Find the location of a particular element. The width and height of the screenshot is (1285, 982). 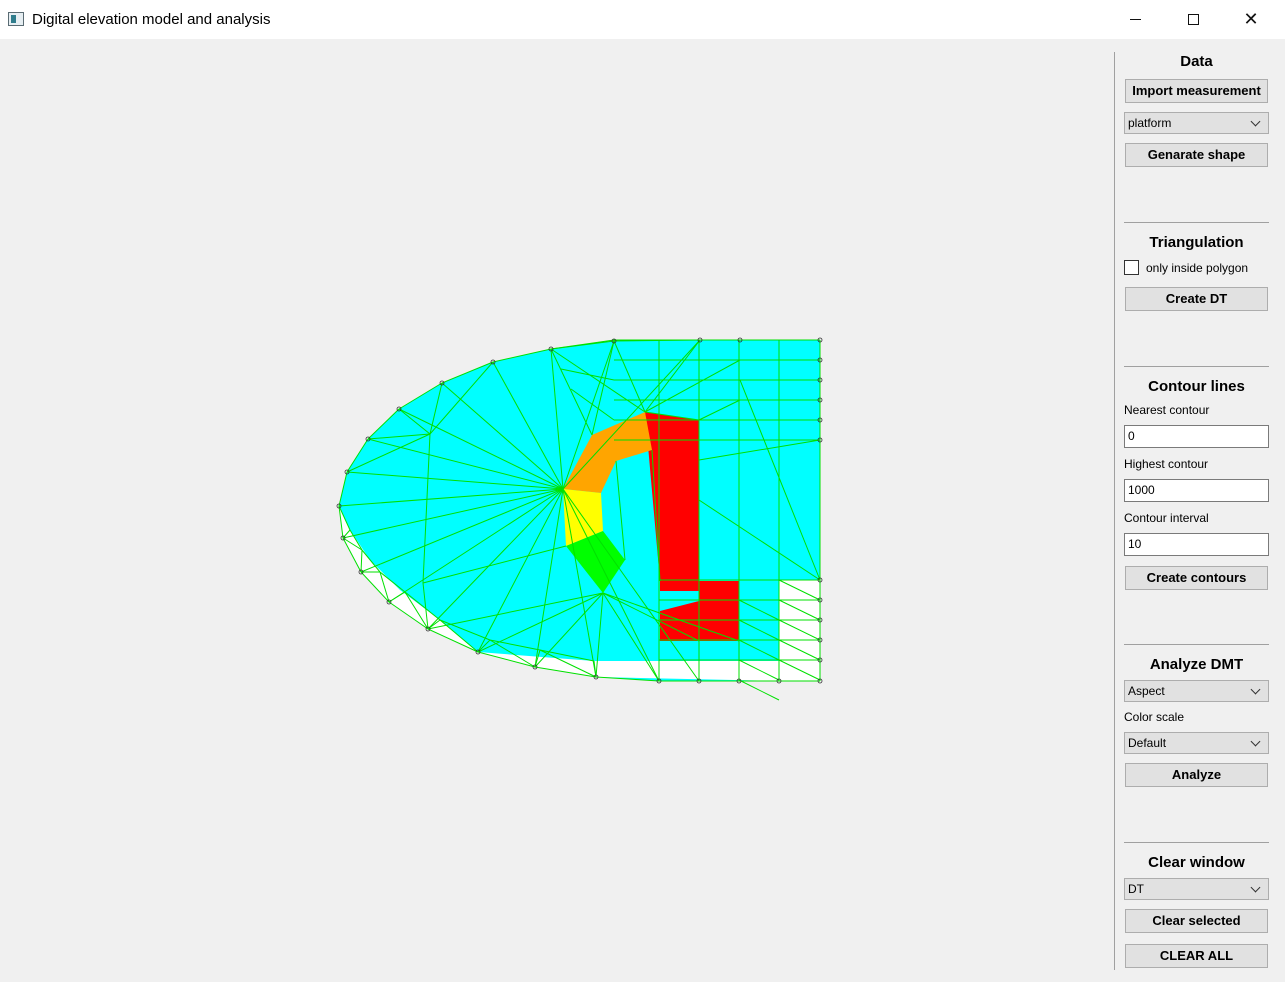

data-section-title: Data is located at coordinates (1196, 61).